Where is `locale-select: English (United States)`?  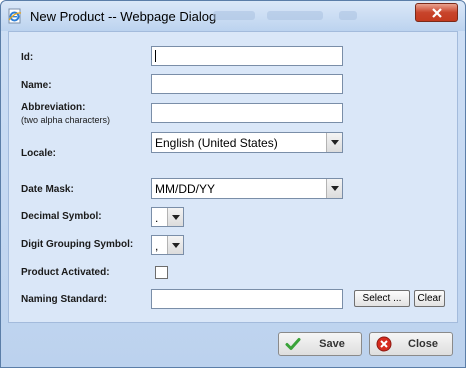
locale-select: English (United States) is located at coordinates (247, 142).